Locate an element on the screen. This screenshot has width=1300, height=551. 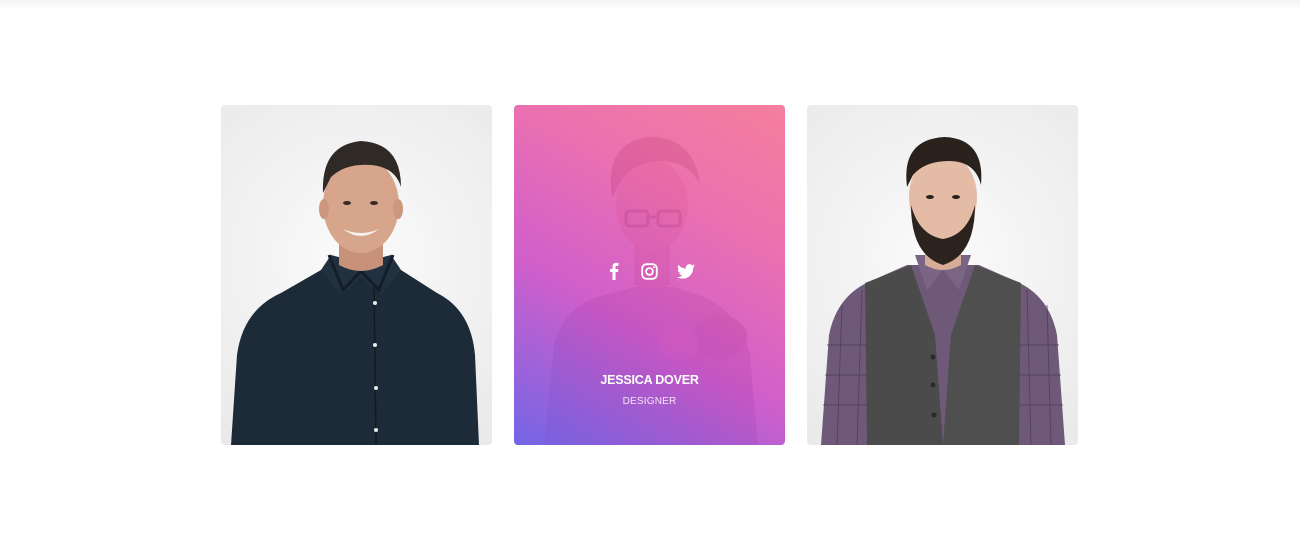
twitter-icon is located at coordinates (685, 271).